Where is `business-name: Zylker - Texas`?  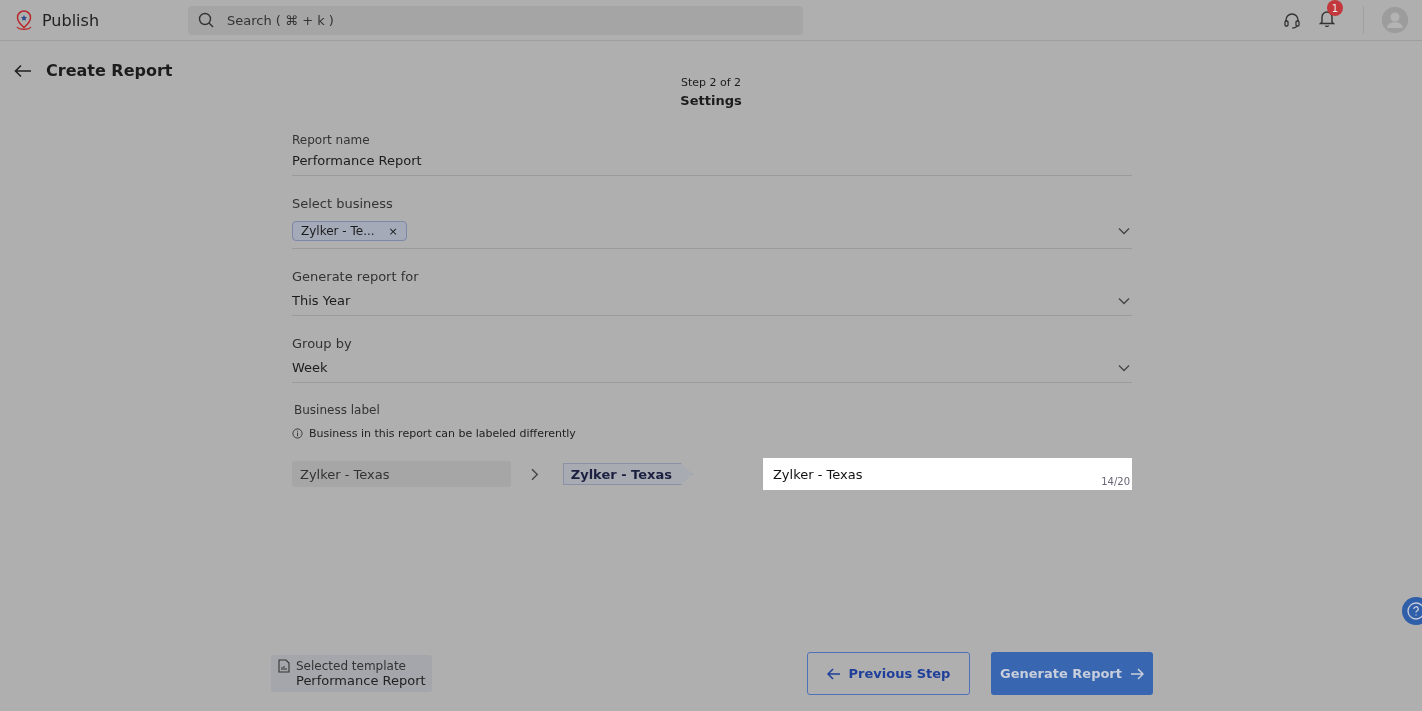
business-name: Zylker - Texas is located at coordinates (401, 474).